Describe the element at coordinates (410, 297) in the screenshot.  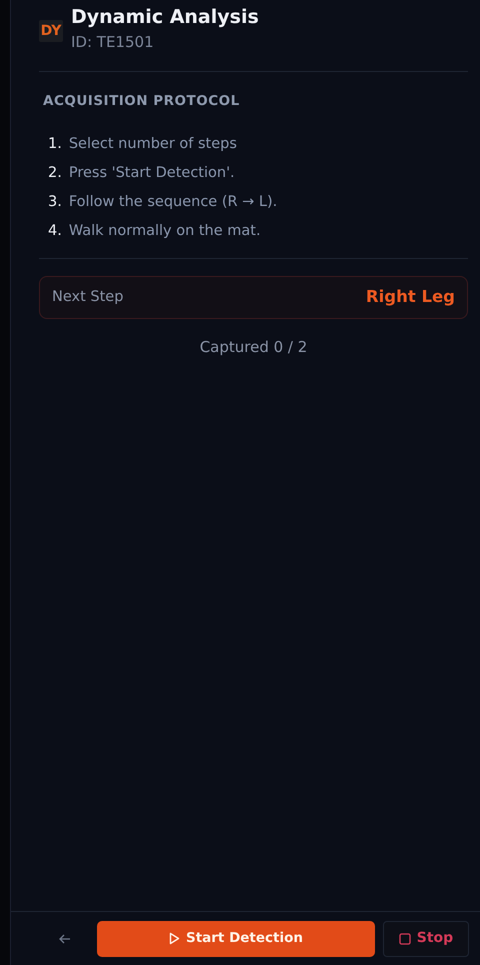
I see `next-step-value: Right Leg` at that location.